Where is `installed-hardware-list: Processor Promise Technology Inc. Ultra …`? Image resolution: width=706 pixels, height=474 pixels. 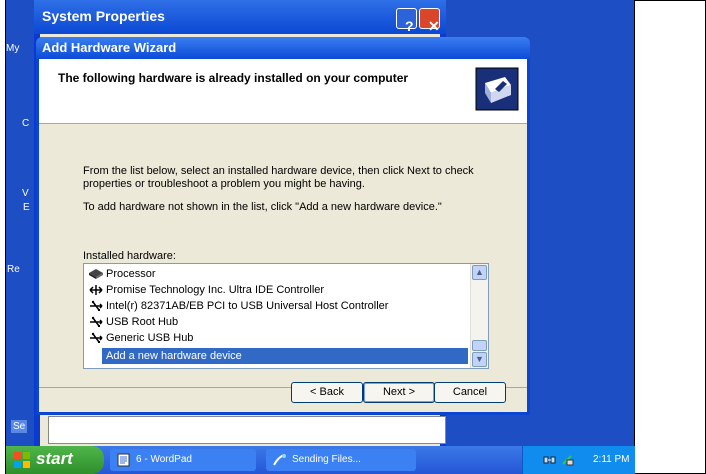 installed-hardware-list: Processor Promise Technology Inc. Ultra … is located at coordinates (286, 316).